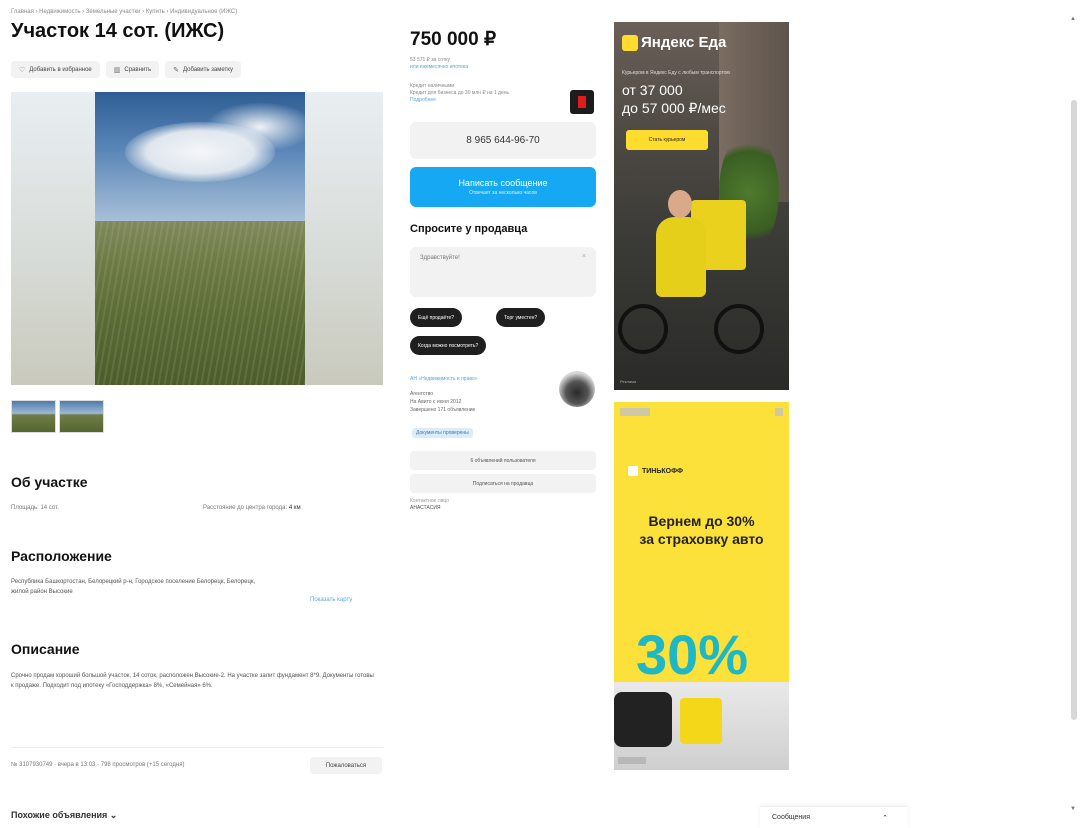 Image resolution: width=1086 pixels, height=828 pixels. What do you see at coordinates (448, 345) in the screenshot?
I see `quick-question-chip: Когда можно посмотреть?` at bounding box center [448, 345].